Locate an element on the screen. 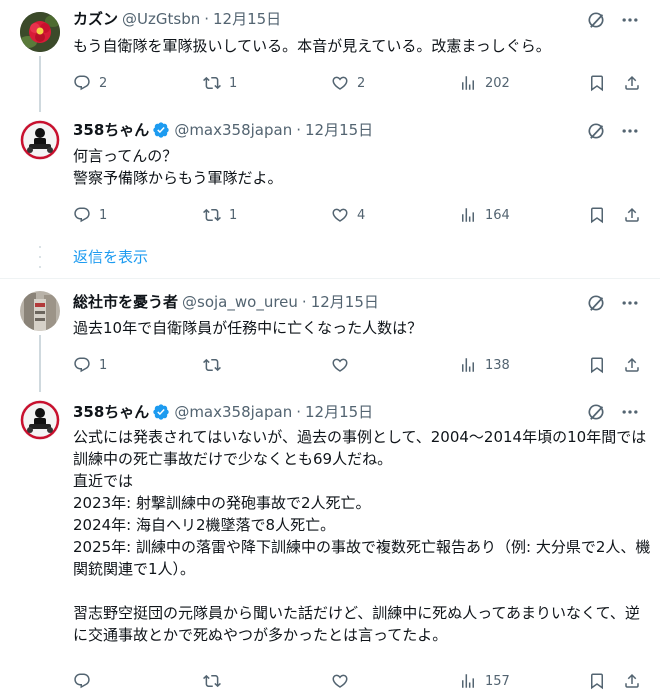 Image resolution: width=660 pixels, height=698 pixels. like-button: 2 is located at coordinates (348, 83).